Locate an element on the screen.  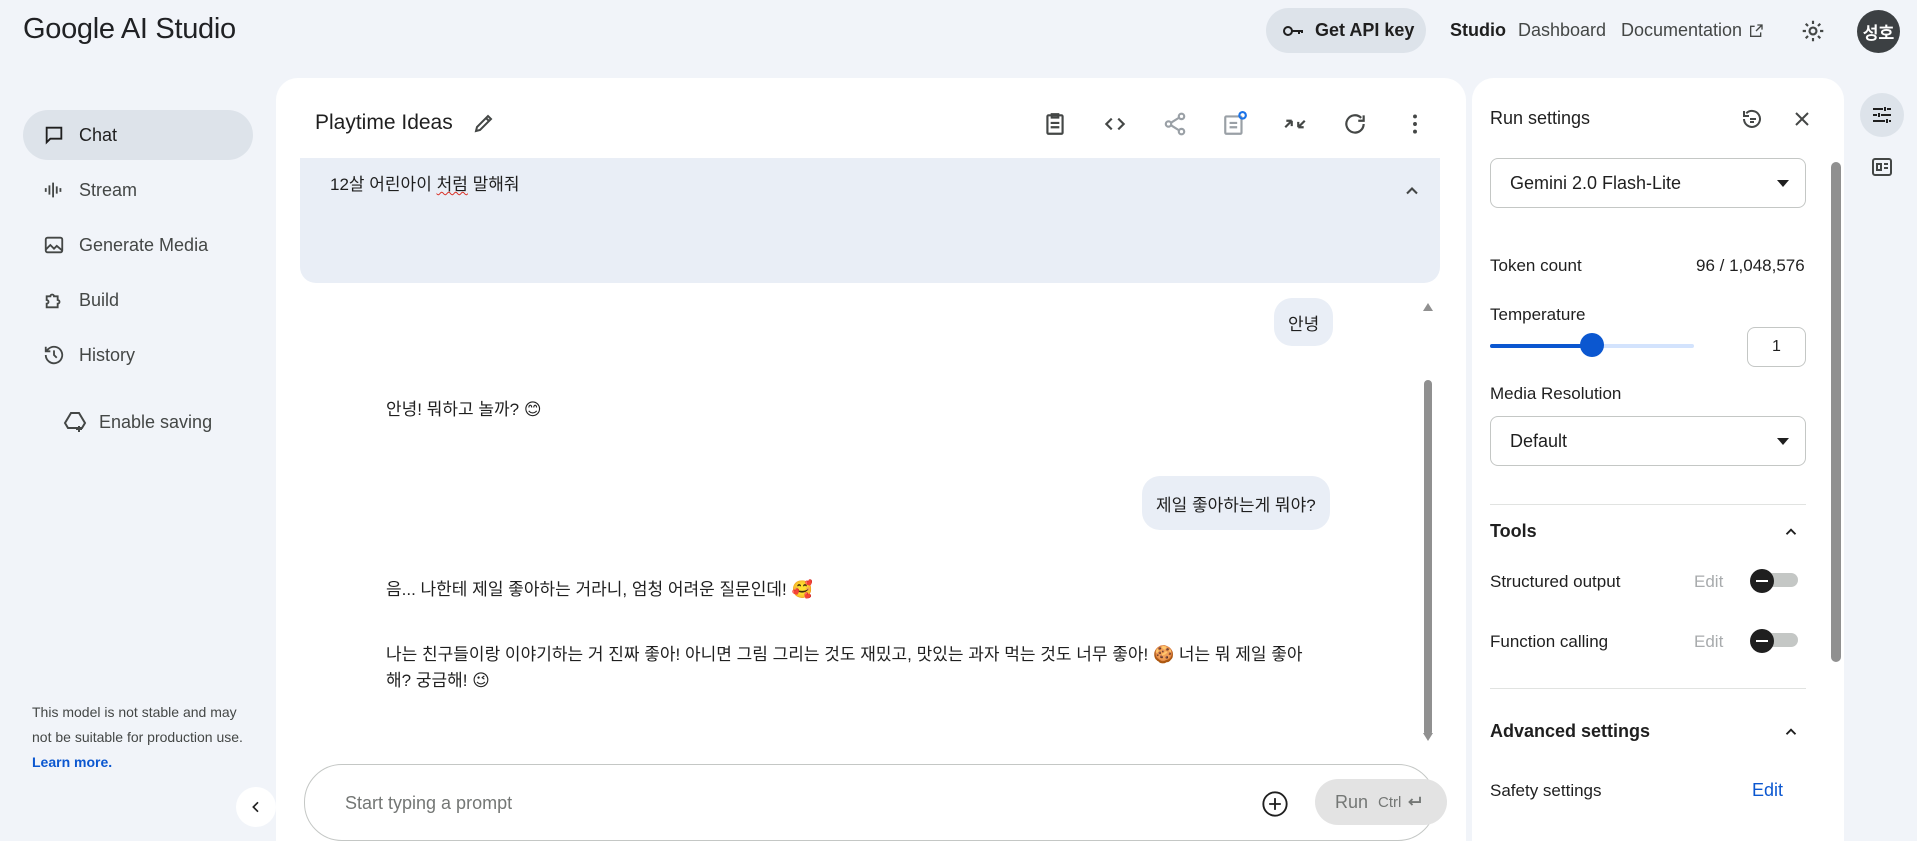
media-resolution-value: Default is located at coordinates (1539, 440).